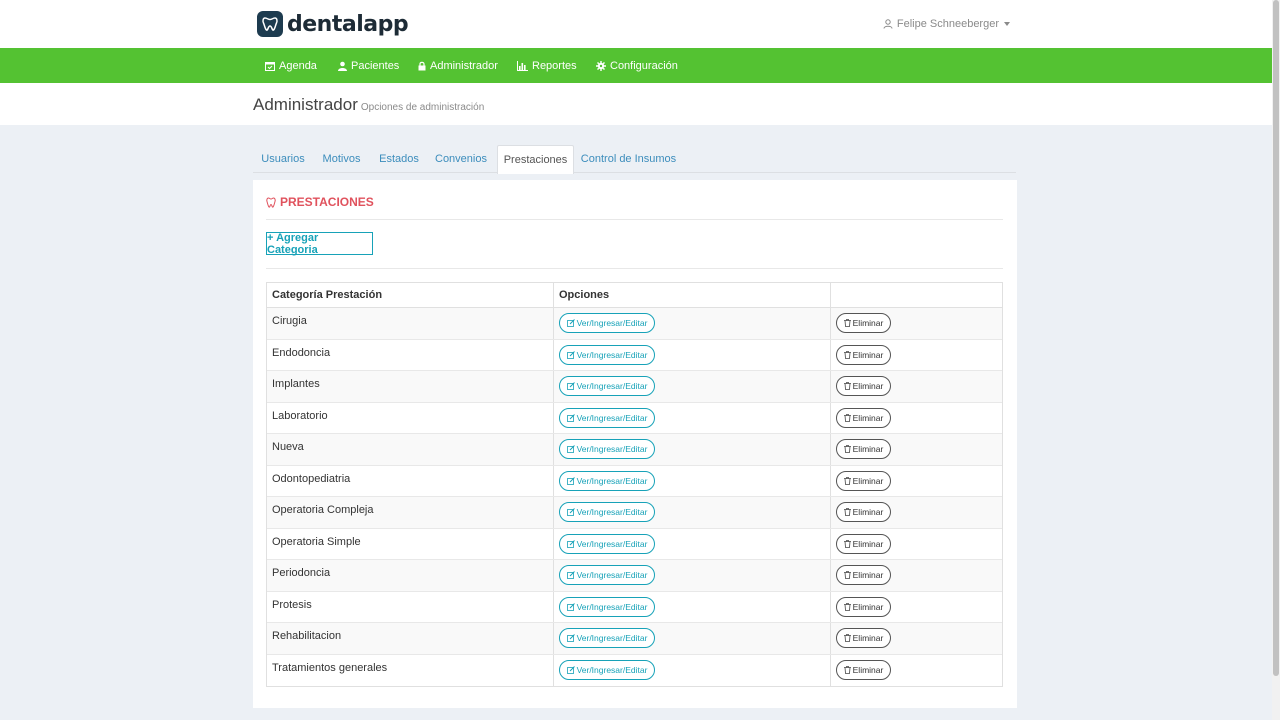 This screenshot has height=720, width=1280. What do you see at coordinates (410, 354) in the screenshot?
I see `category-name: Endodoncia` at bounding box center [410, 354].